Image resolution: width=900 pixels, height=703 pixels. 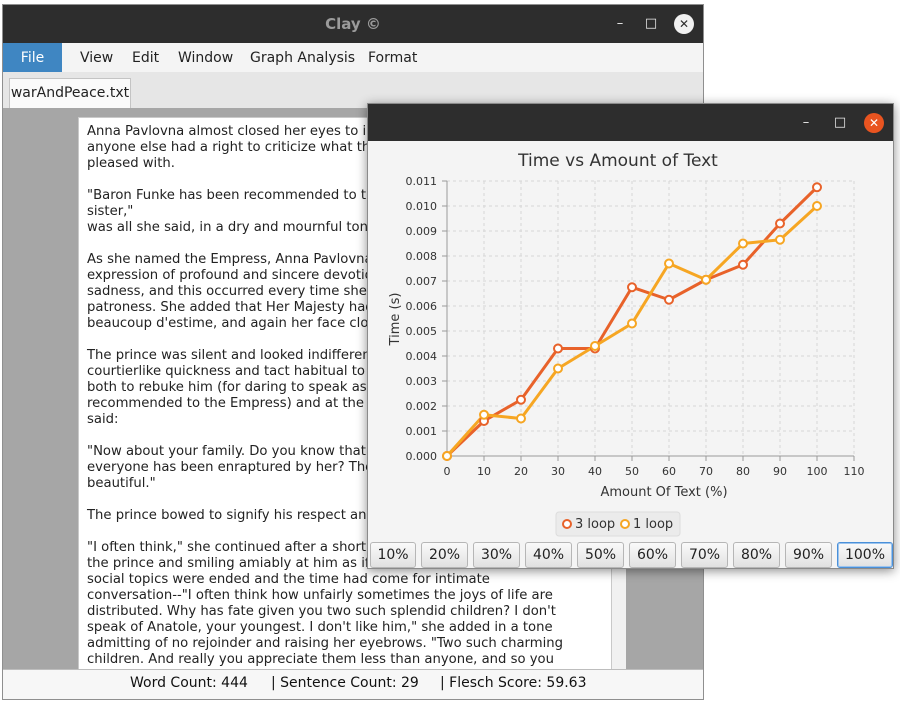 I want to click on y-tick-label: 0.009, so click(x=422, y=231).